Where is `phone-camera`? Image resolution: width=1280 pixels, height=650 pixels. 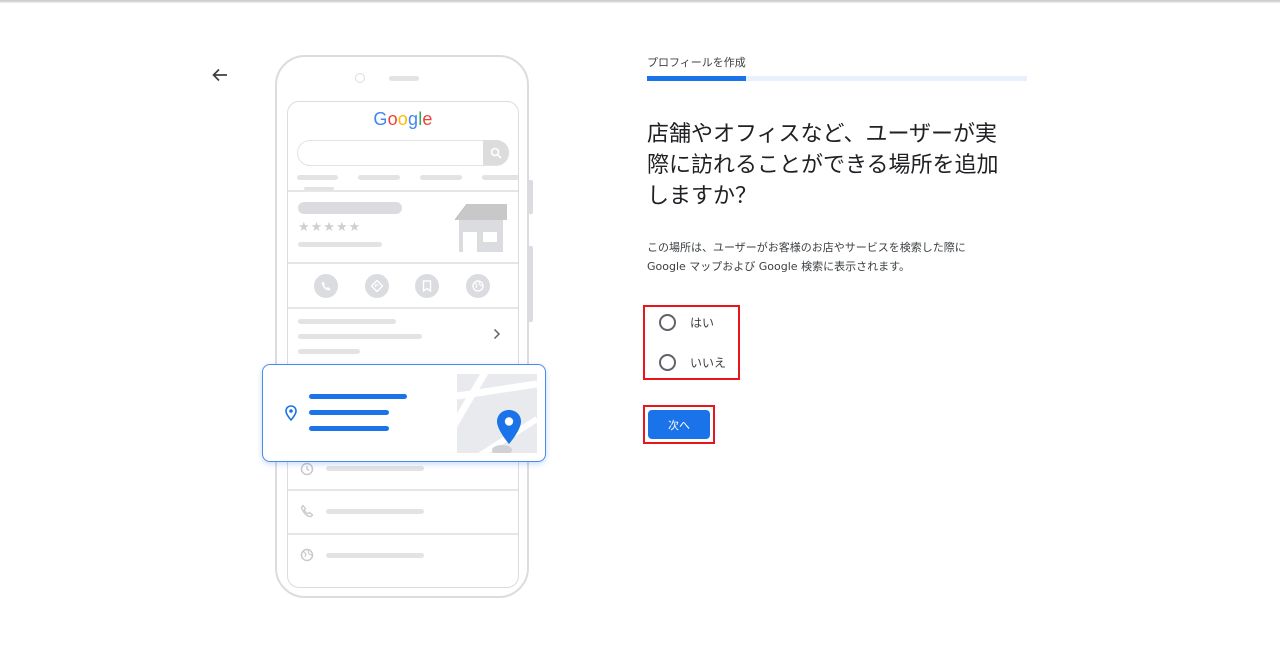 phone-camera is located at coordinates (360, 78).